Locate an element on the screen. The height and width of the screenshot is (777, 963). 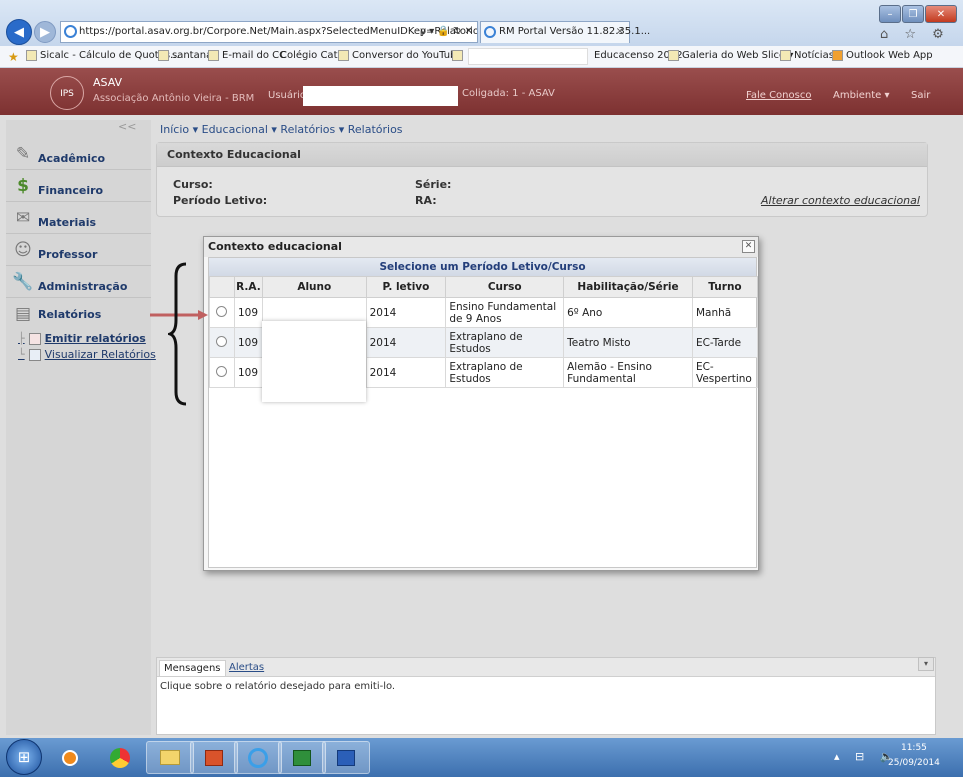
box-icon: ✉ is located at coordinates (23, 218).